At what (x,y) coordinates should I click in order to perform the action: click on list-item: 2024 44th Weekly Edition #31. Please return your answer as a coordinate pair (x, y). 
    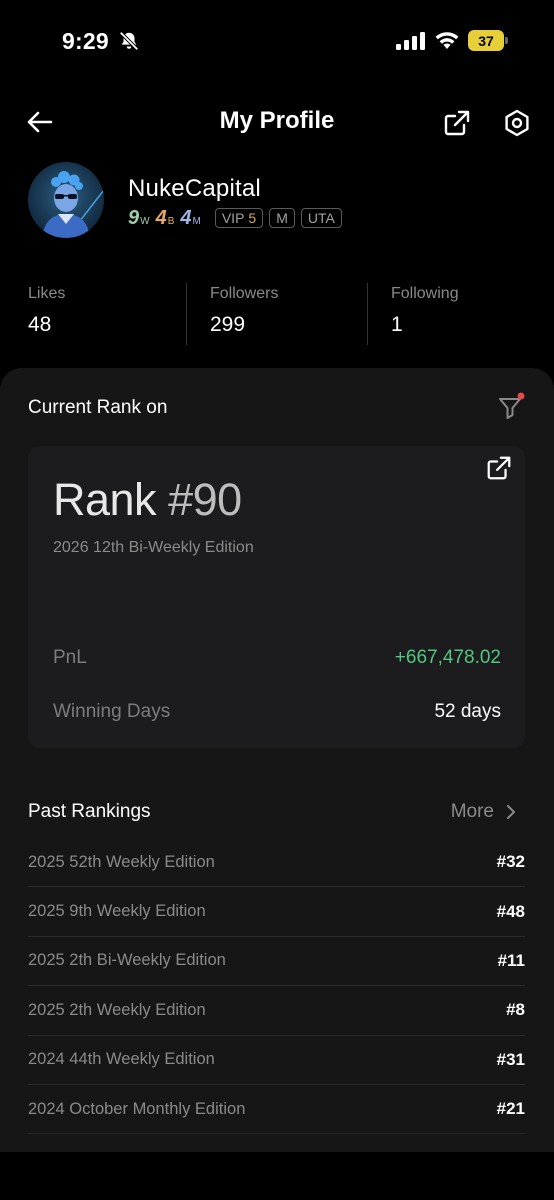
    Looking at the image, I should click on (276, 1060).